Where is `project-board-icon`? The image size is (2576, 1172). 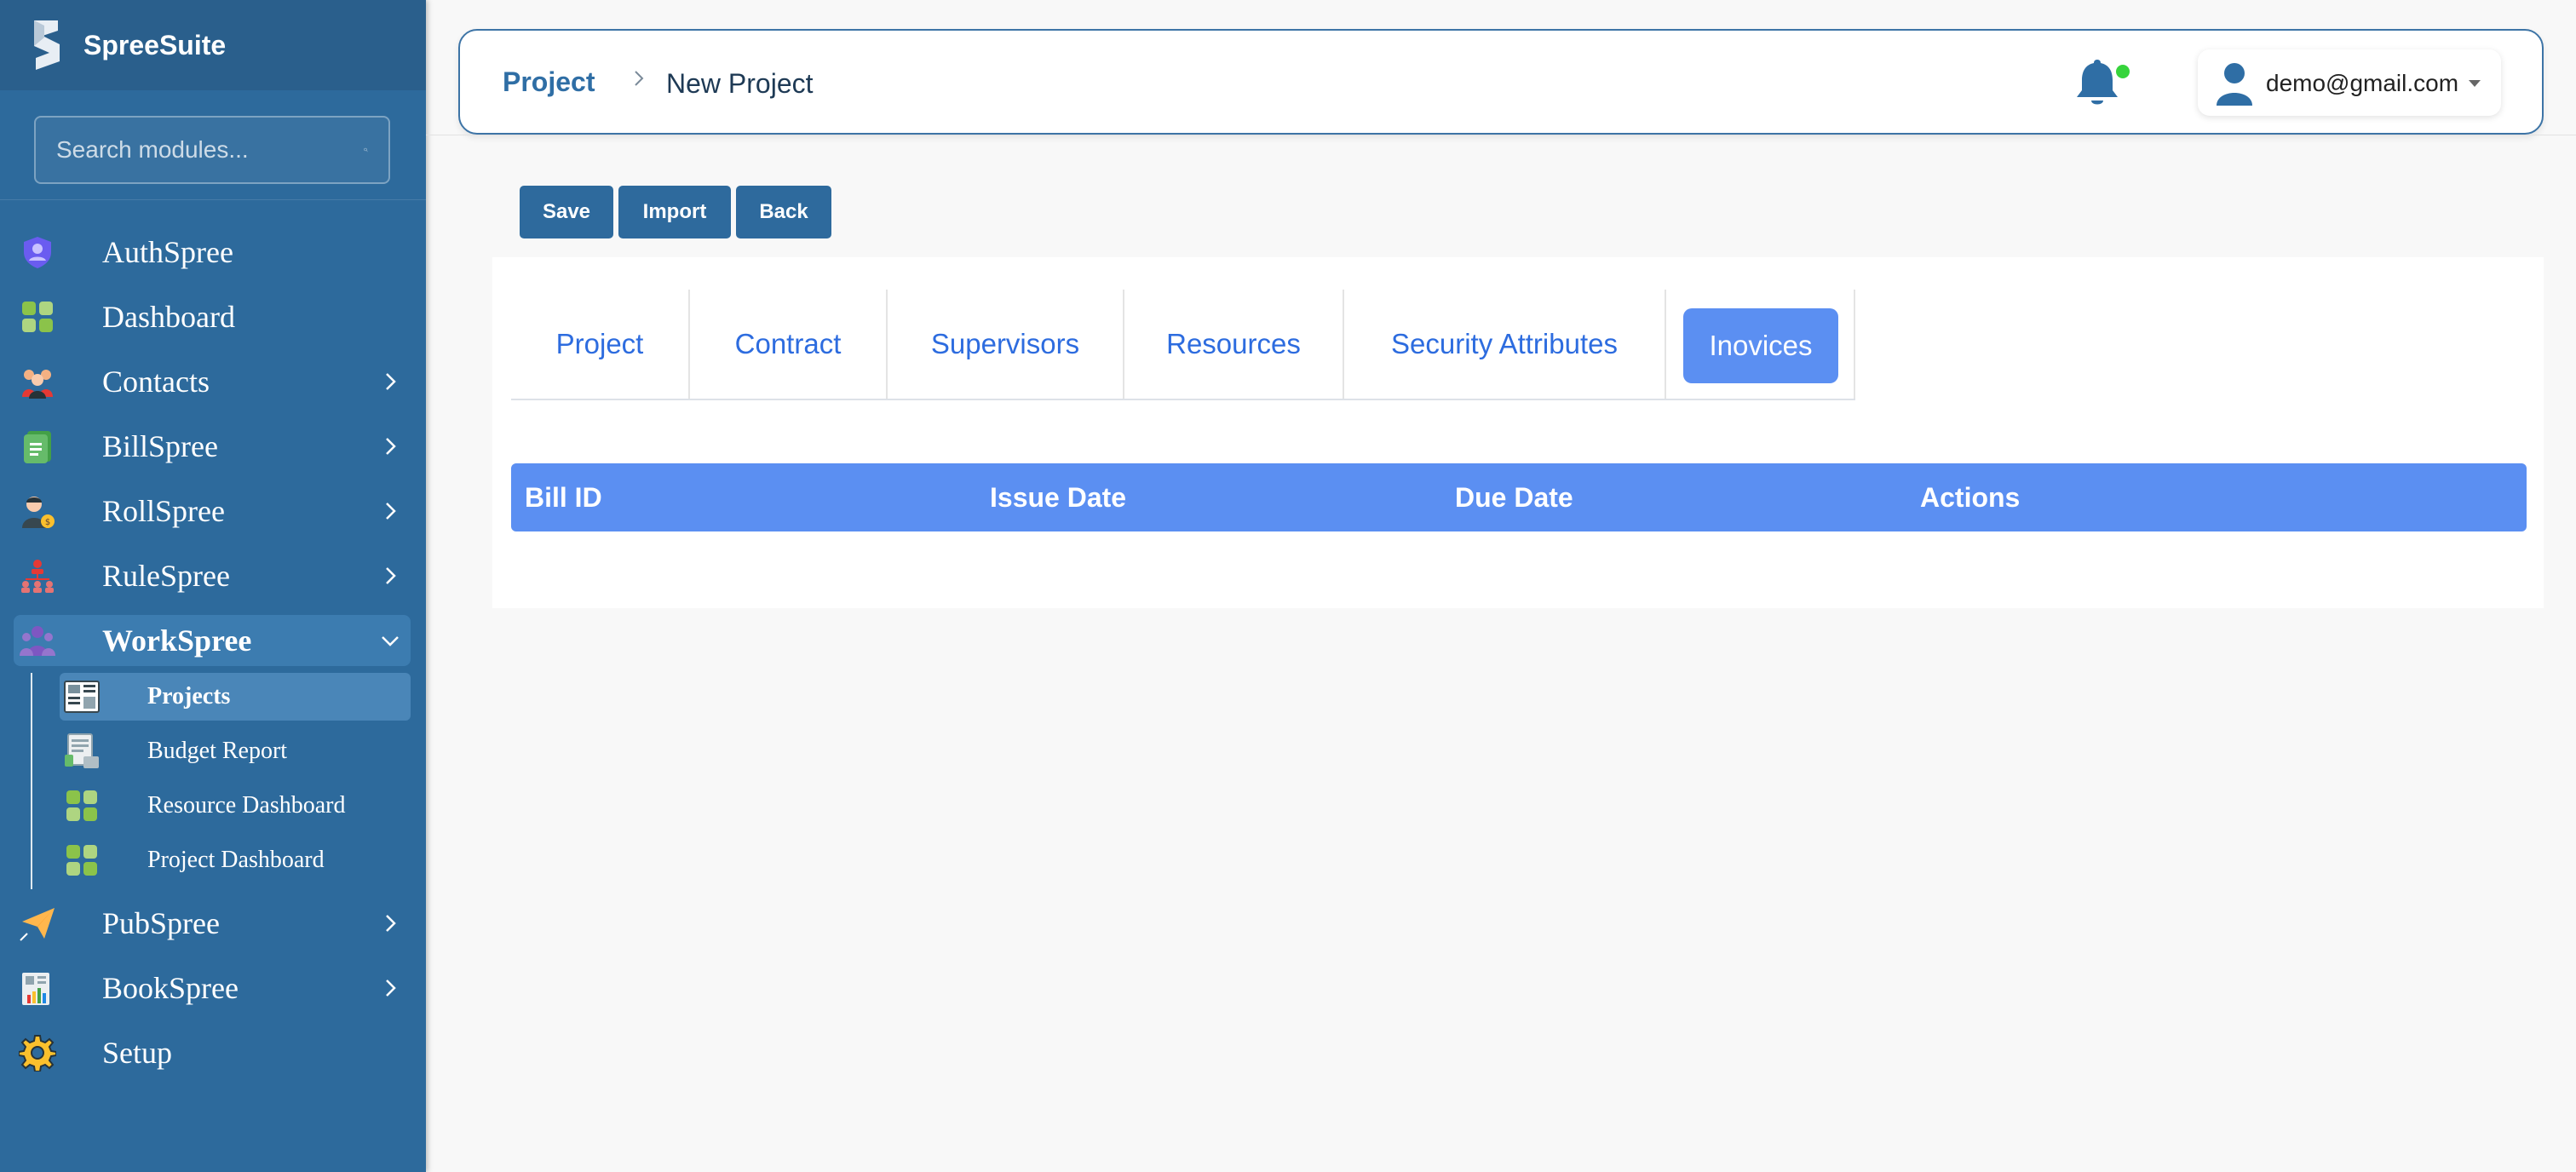 project-board-icon is located at coordinates (82, 696).